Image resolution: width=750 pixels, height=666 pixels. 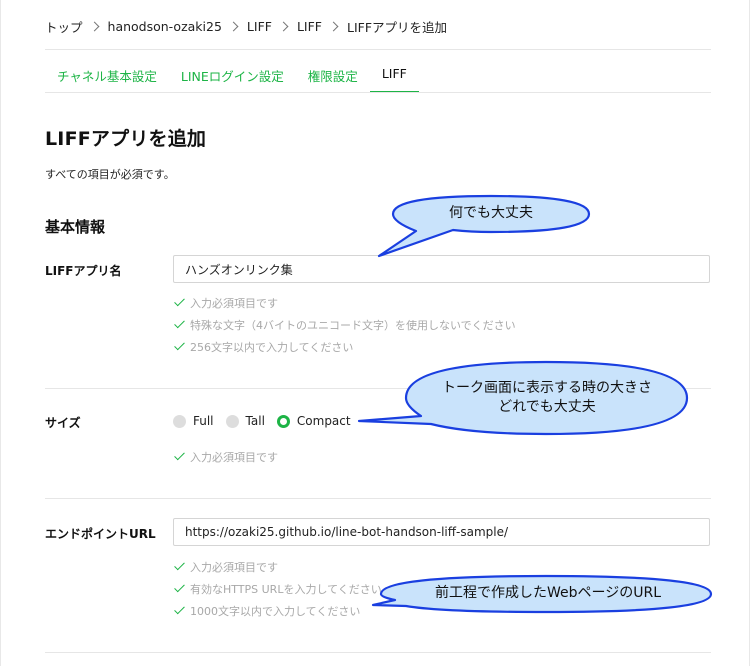 What do you see at coordinates (548, 593) in the screenshot?
I see `callout-text-endpoint: 前工程で作成したWebページのURL` at bounding box center [548, 593].